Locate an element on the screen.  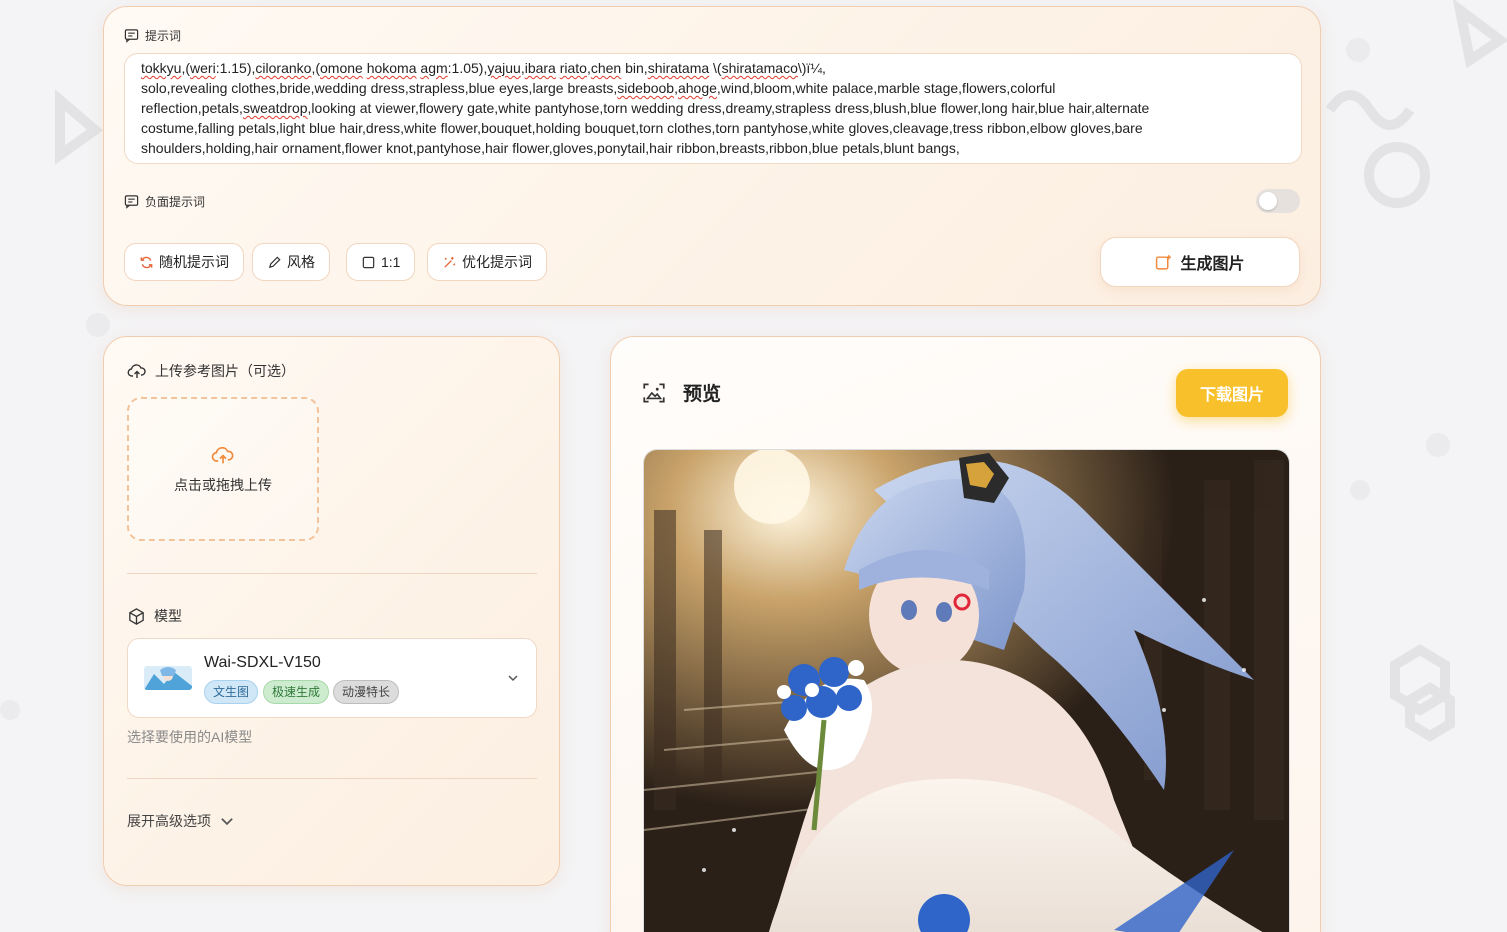
style-button: 风格 is located at coordinates (291, 262).